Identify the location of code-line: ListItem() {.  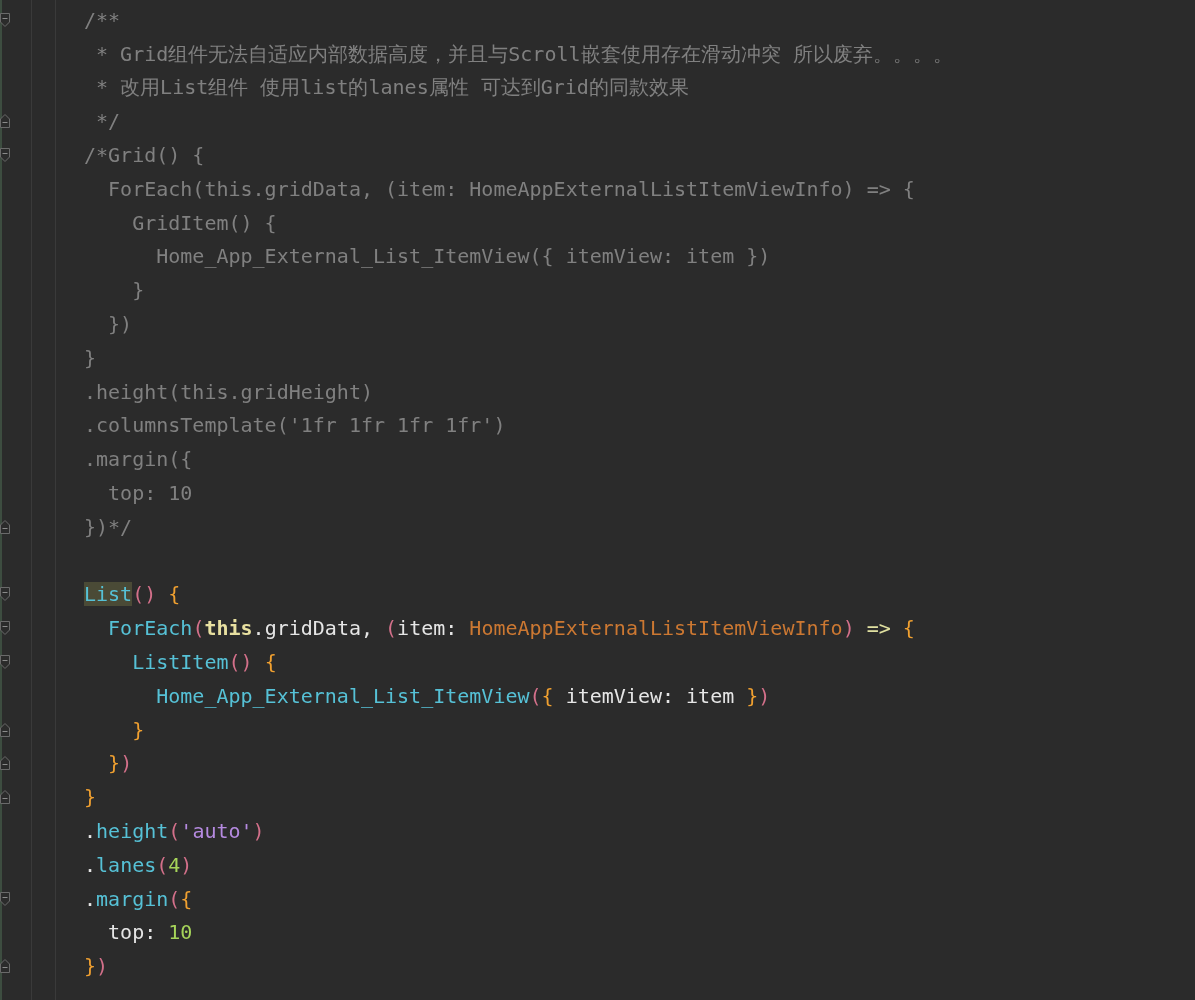
(204, 662).